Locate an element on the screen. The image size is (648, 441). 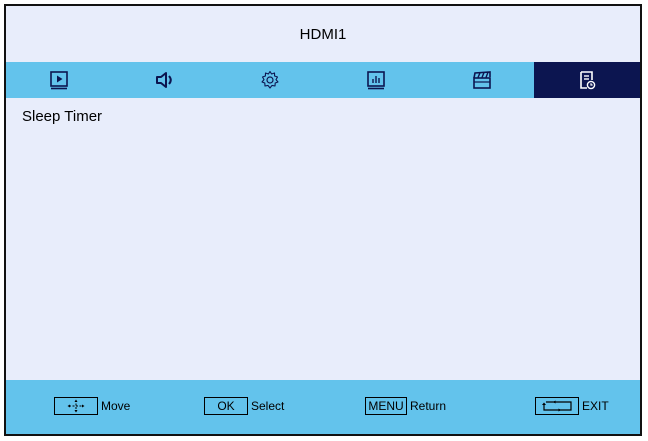
menu-key: MENU is located at coordinates (386, 406).